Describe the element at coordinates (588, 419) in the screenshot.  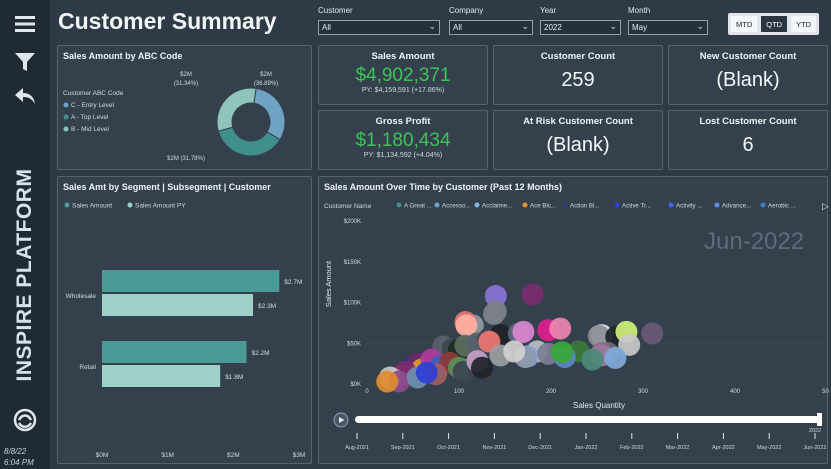
I see `play-axis-slider-track` at that location.